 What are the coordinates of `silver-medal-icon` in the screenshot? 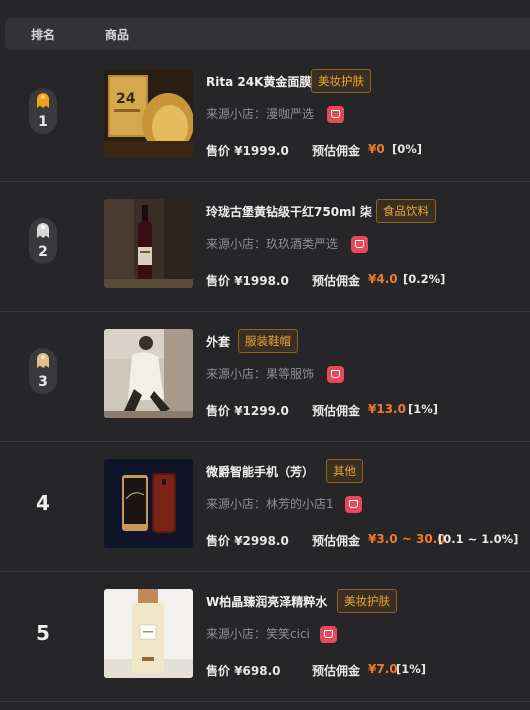 It's located at (43, 230).